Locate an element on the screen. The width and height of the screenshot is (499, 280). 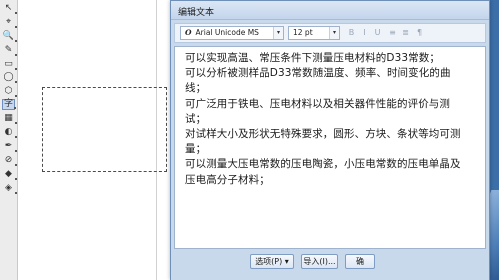
options-button: 选项(P) ▾ is located at coordinates (272, 261).